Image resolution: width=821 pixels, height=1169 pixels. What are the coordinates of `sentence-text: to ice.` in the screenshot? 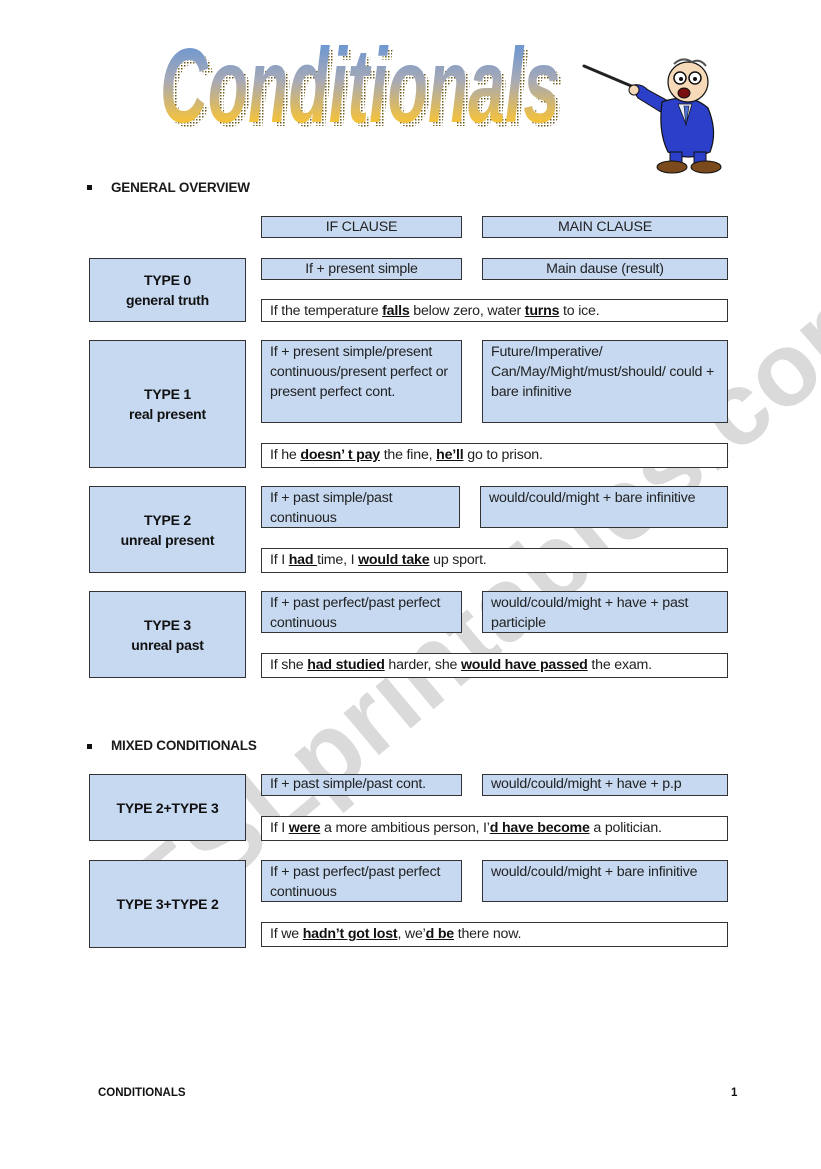 It's located at (579, 311).